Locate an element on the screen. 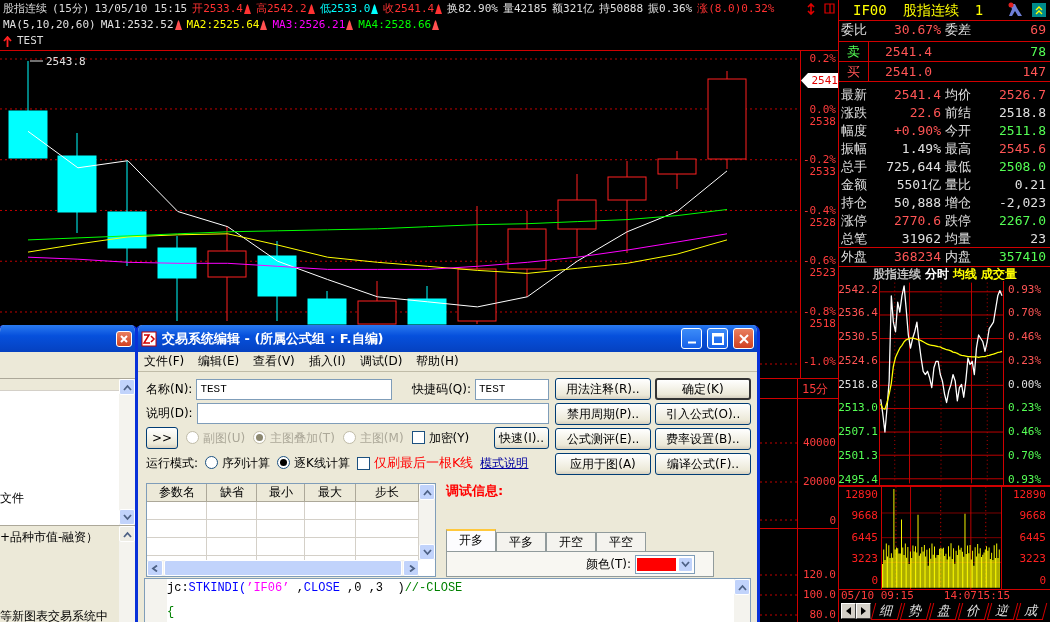 This screenshot has width=1050, height=622. left-triangle-icon is located at coordinates (848, 611).